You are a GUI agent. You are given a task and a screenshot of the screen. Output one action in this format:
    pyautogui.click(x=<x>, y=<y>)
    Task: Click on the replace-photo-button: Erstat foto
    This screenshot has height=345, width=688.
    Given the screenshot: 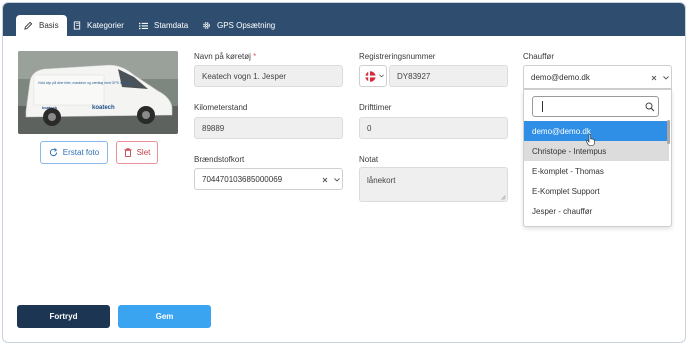 What is the action you would take?
    pyautogui.click(x=74, y=152)
    